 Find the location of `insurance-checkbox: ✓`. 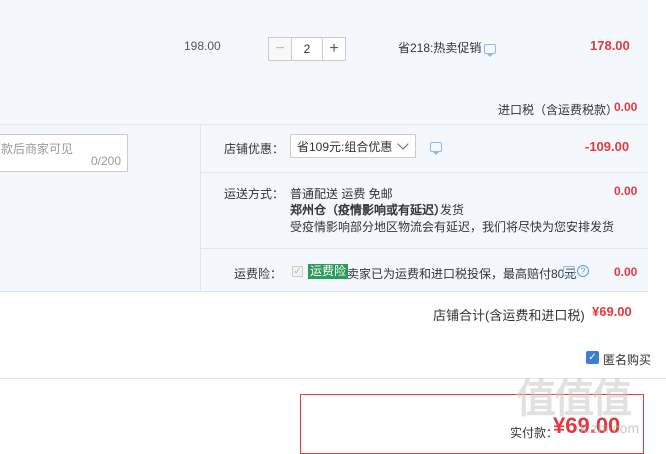

insurance-checkbox: ✓ is located at coordinates (297, 271).